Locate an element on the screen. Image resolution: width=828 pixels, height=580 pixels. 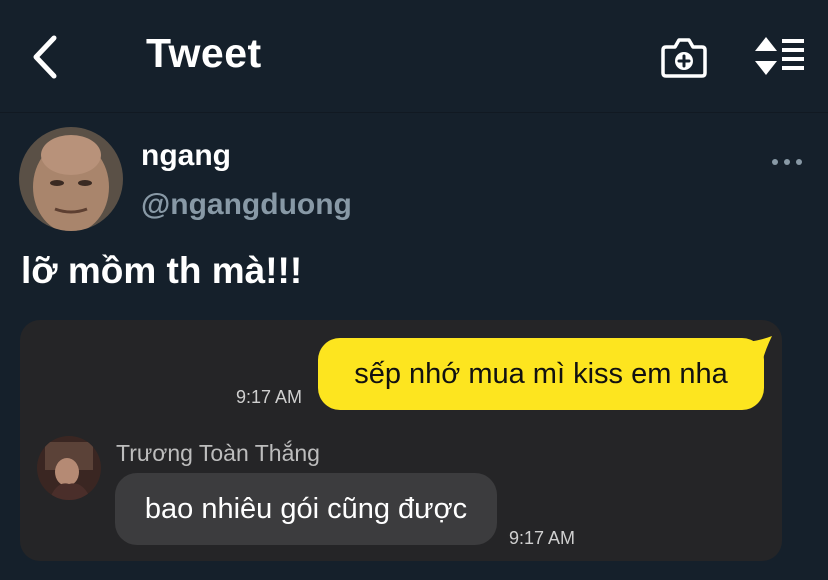
sender-avatar is located at coordinates (69, 468).